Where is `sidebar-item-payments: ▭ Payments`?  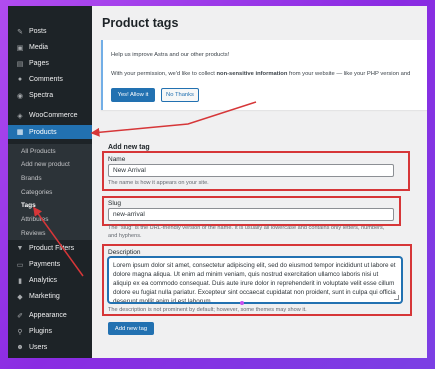 sidebar-item-payments: ▭ Payments is located at coordinates (50, 264).